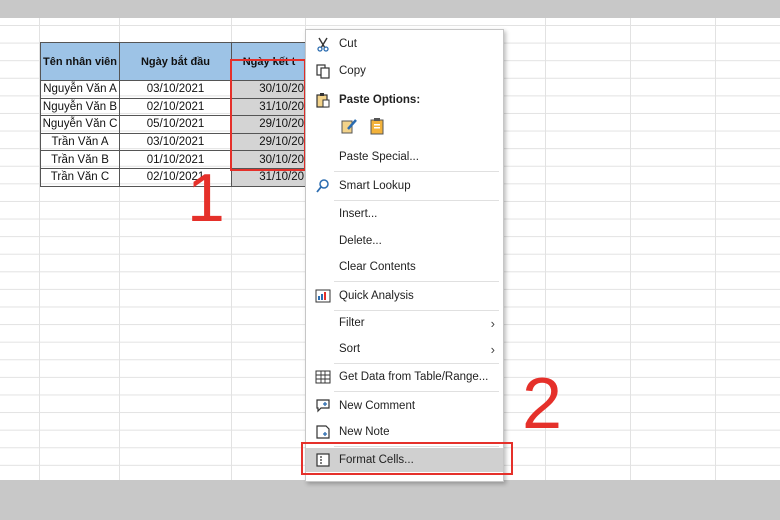 The width and height of the screenshot is (780, 520). What do you see at coordinates (80, 159) in the screenshot?
I see `cell-employee-name: Trần Văn B` at bounding box center [80, 159].